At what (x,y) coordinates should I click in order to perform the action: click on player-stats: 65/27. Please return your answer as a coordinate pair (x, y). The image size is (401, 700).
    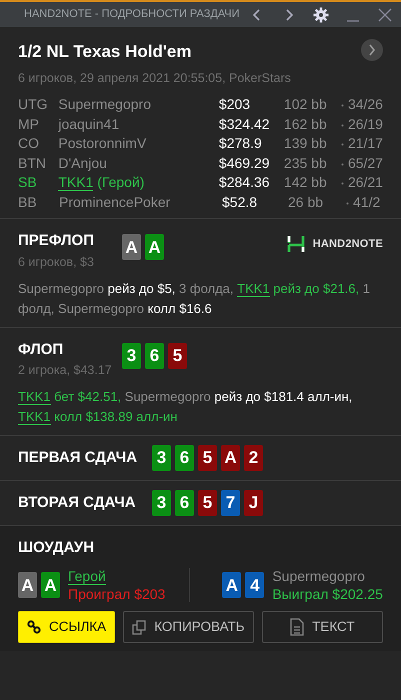
    Looking at the image, I should click on (365, 163).